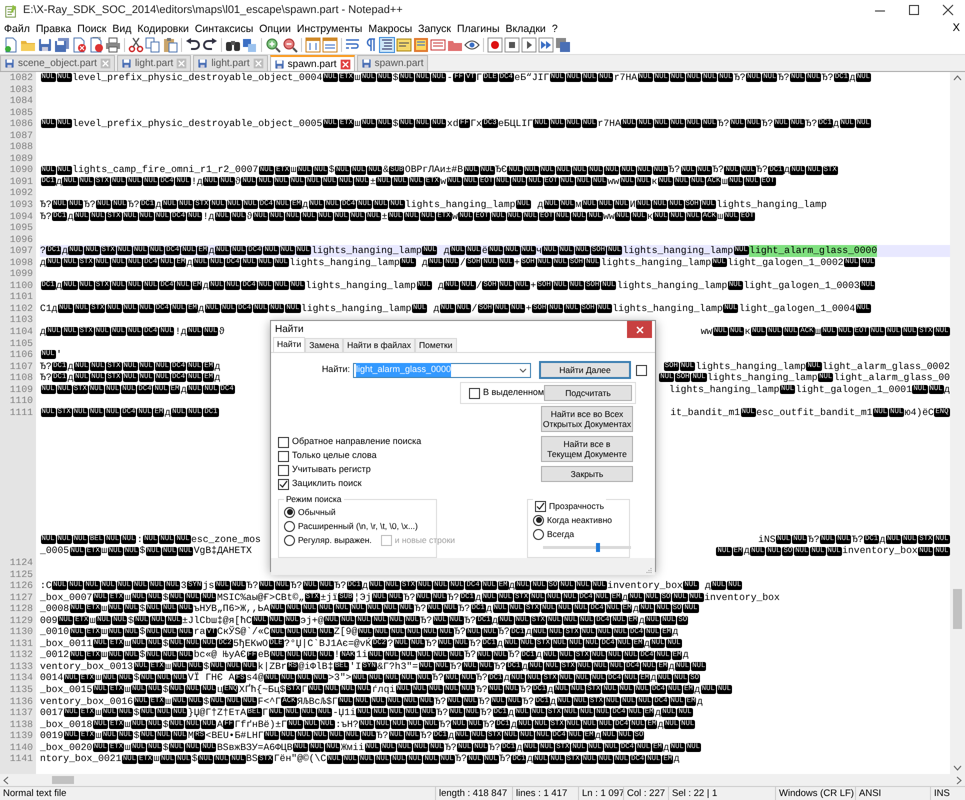 Image resolution: width=965 pixels, height=800 pixels. What do you see at coordinates (224, 29) in the screenshot?
I see `menu-item: Синтаксисы` at bounding box center [224, 29].